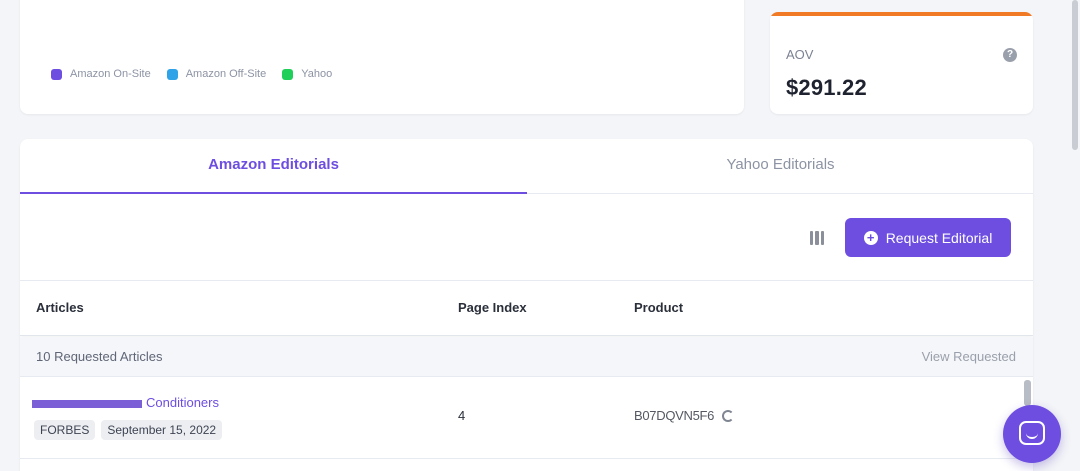 This screenshot has height=471, width=1080. I want to click on legend-item-yahoo: Yahoo, so click(307, 74).